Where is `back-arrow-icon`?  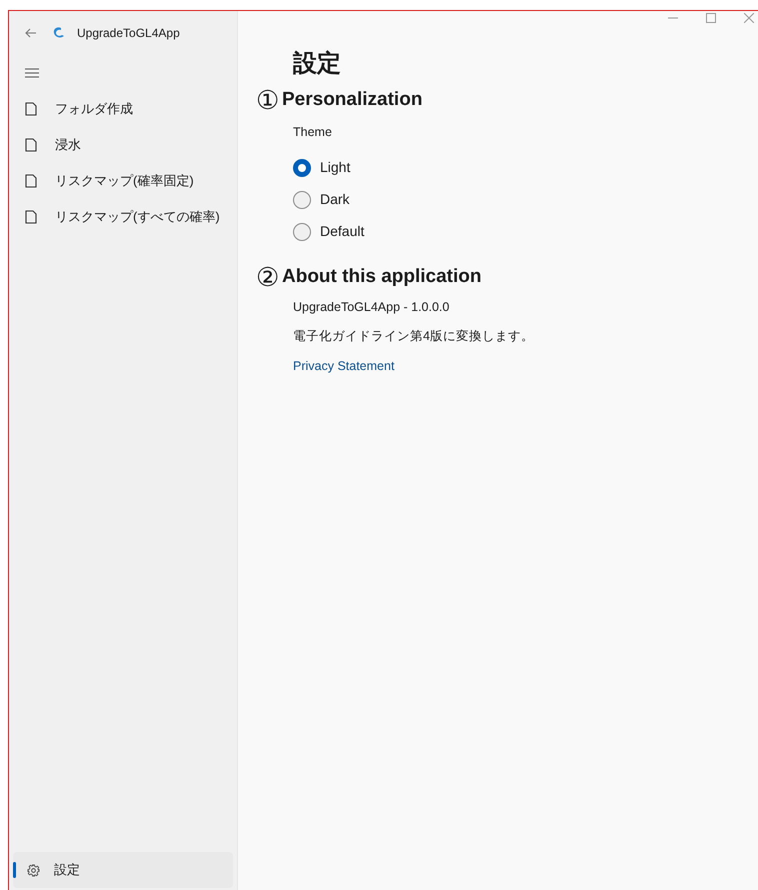
back-arrow-icon is located at coordinates (31, 33).